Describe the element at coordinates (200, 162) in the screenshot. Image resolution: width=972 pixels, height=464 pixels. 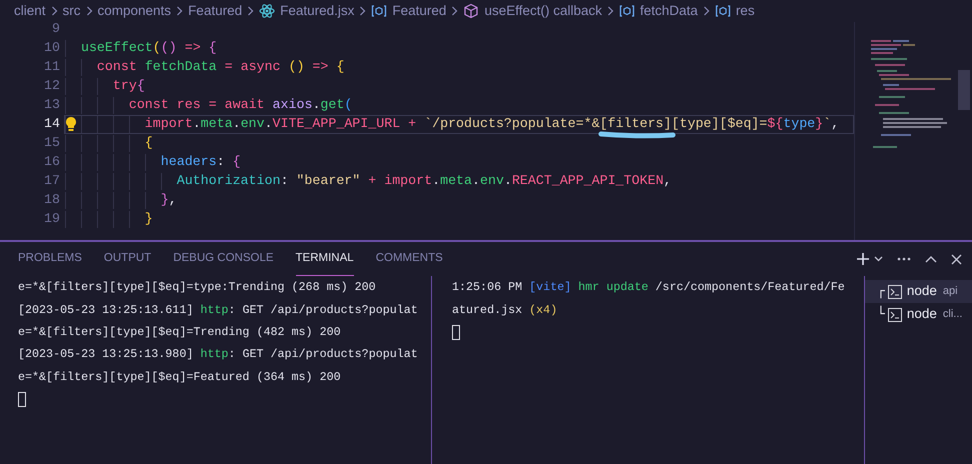
I see `code-line: headers: {` at that location.